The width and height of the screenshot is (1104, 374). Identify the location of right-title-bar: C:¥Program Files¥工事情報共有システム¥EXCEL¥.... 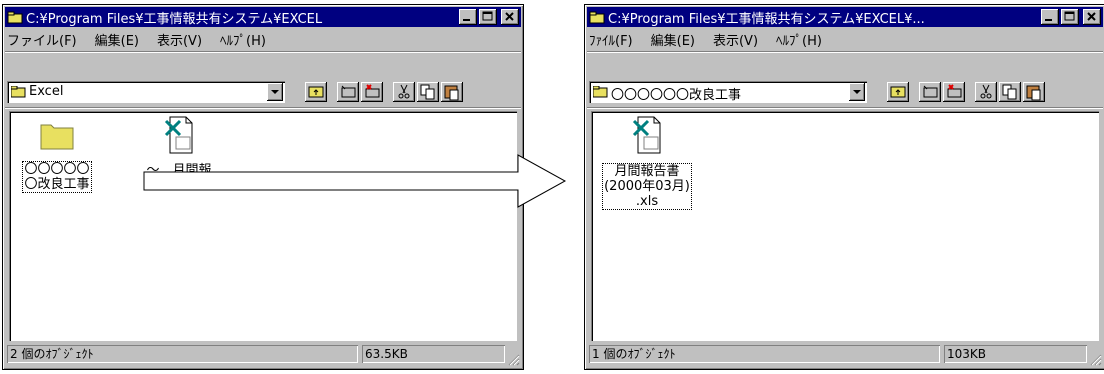
(845, 17).